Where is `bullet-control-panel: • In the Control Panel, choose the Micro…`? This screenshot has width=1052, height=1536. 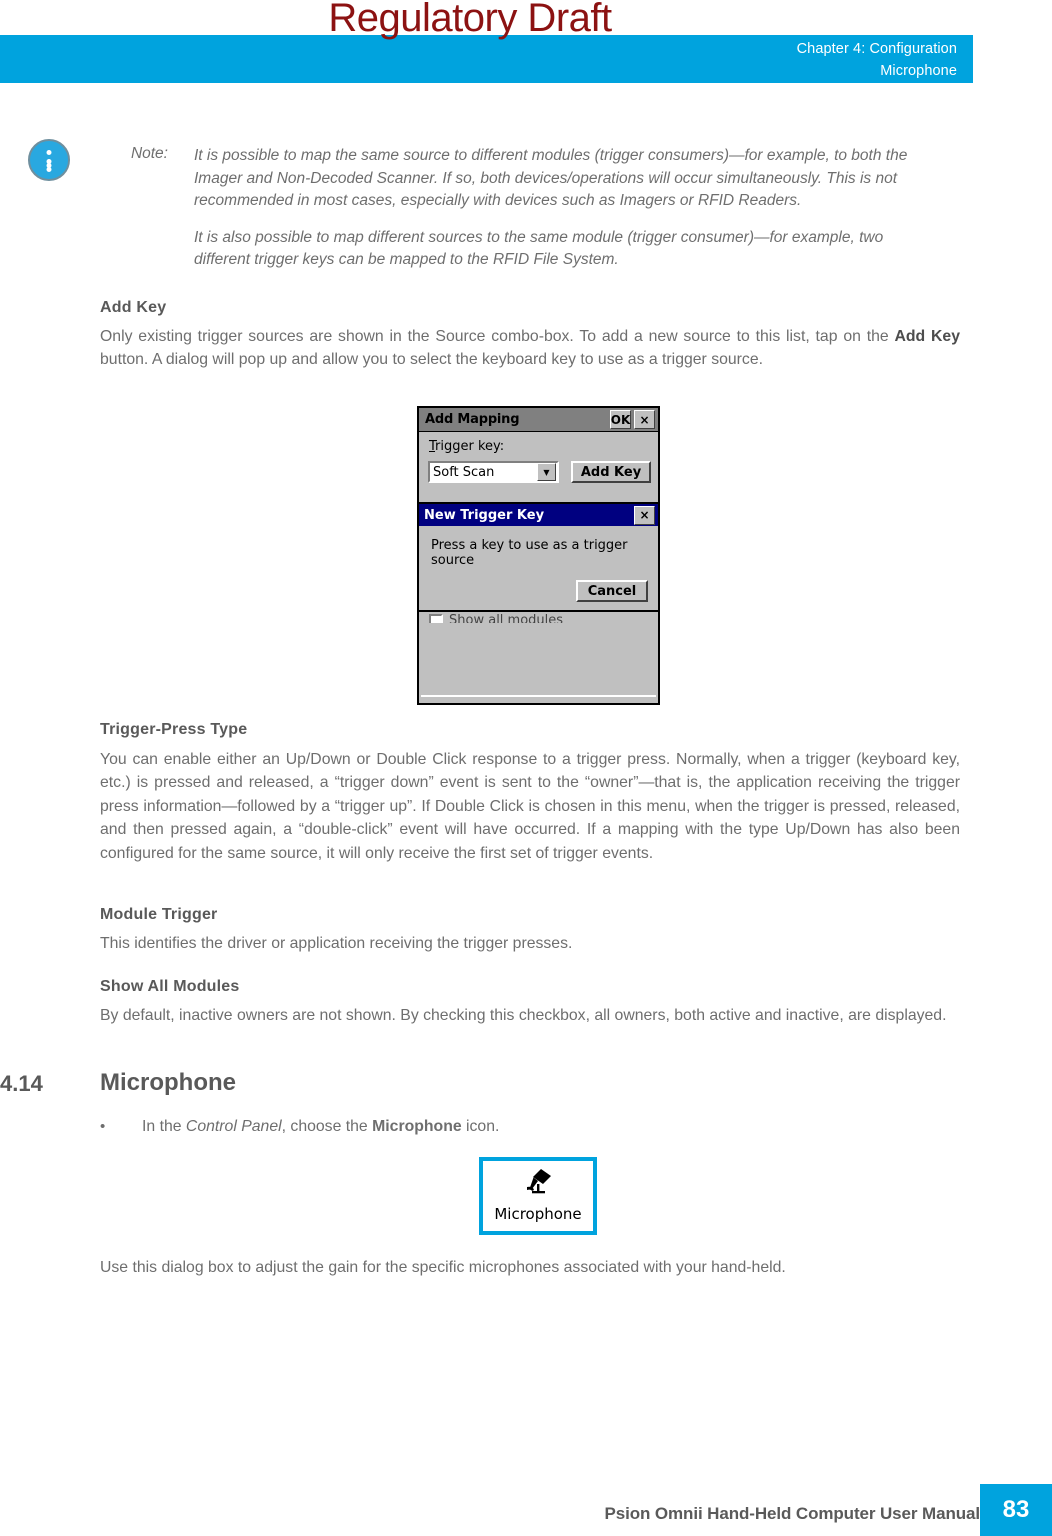 bullet-control-panel: • In the Control Panel, choose the Micro… is located at coordinates (530, 1127).